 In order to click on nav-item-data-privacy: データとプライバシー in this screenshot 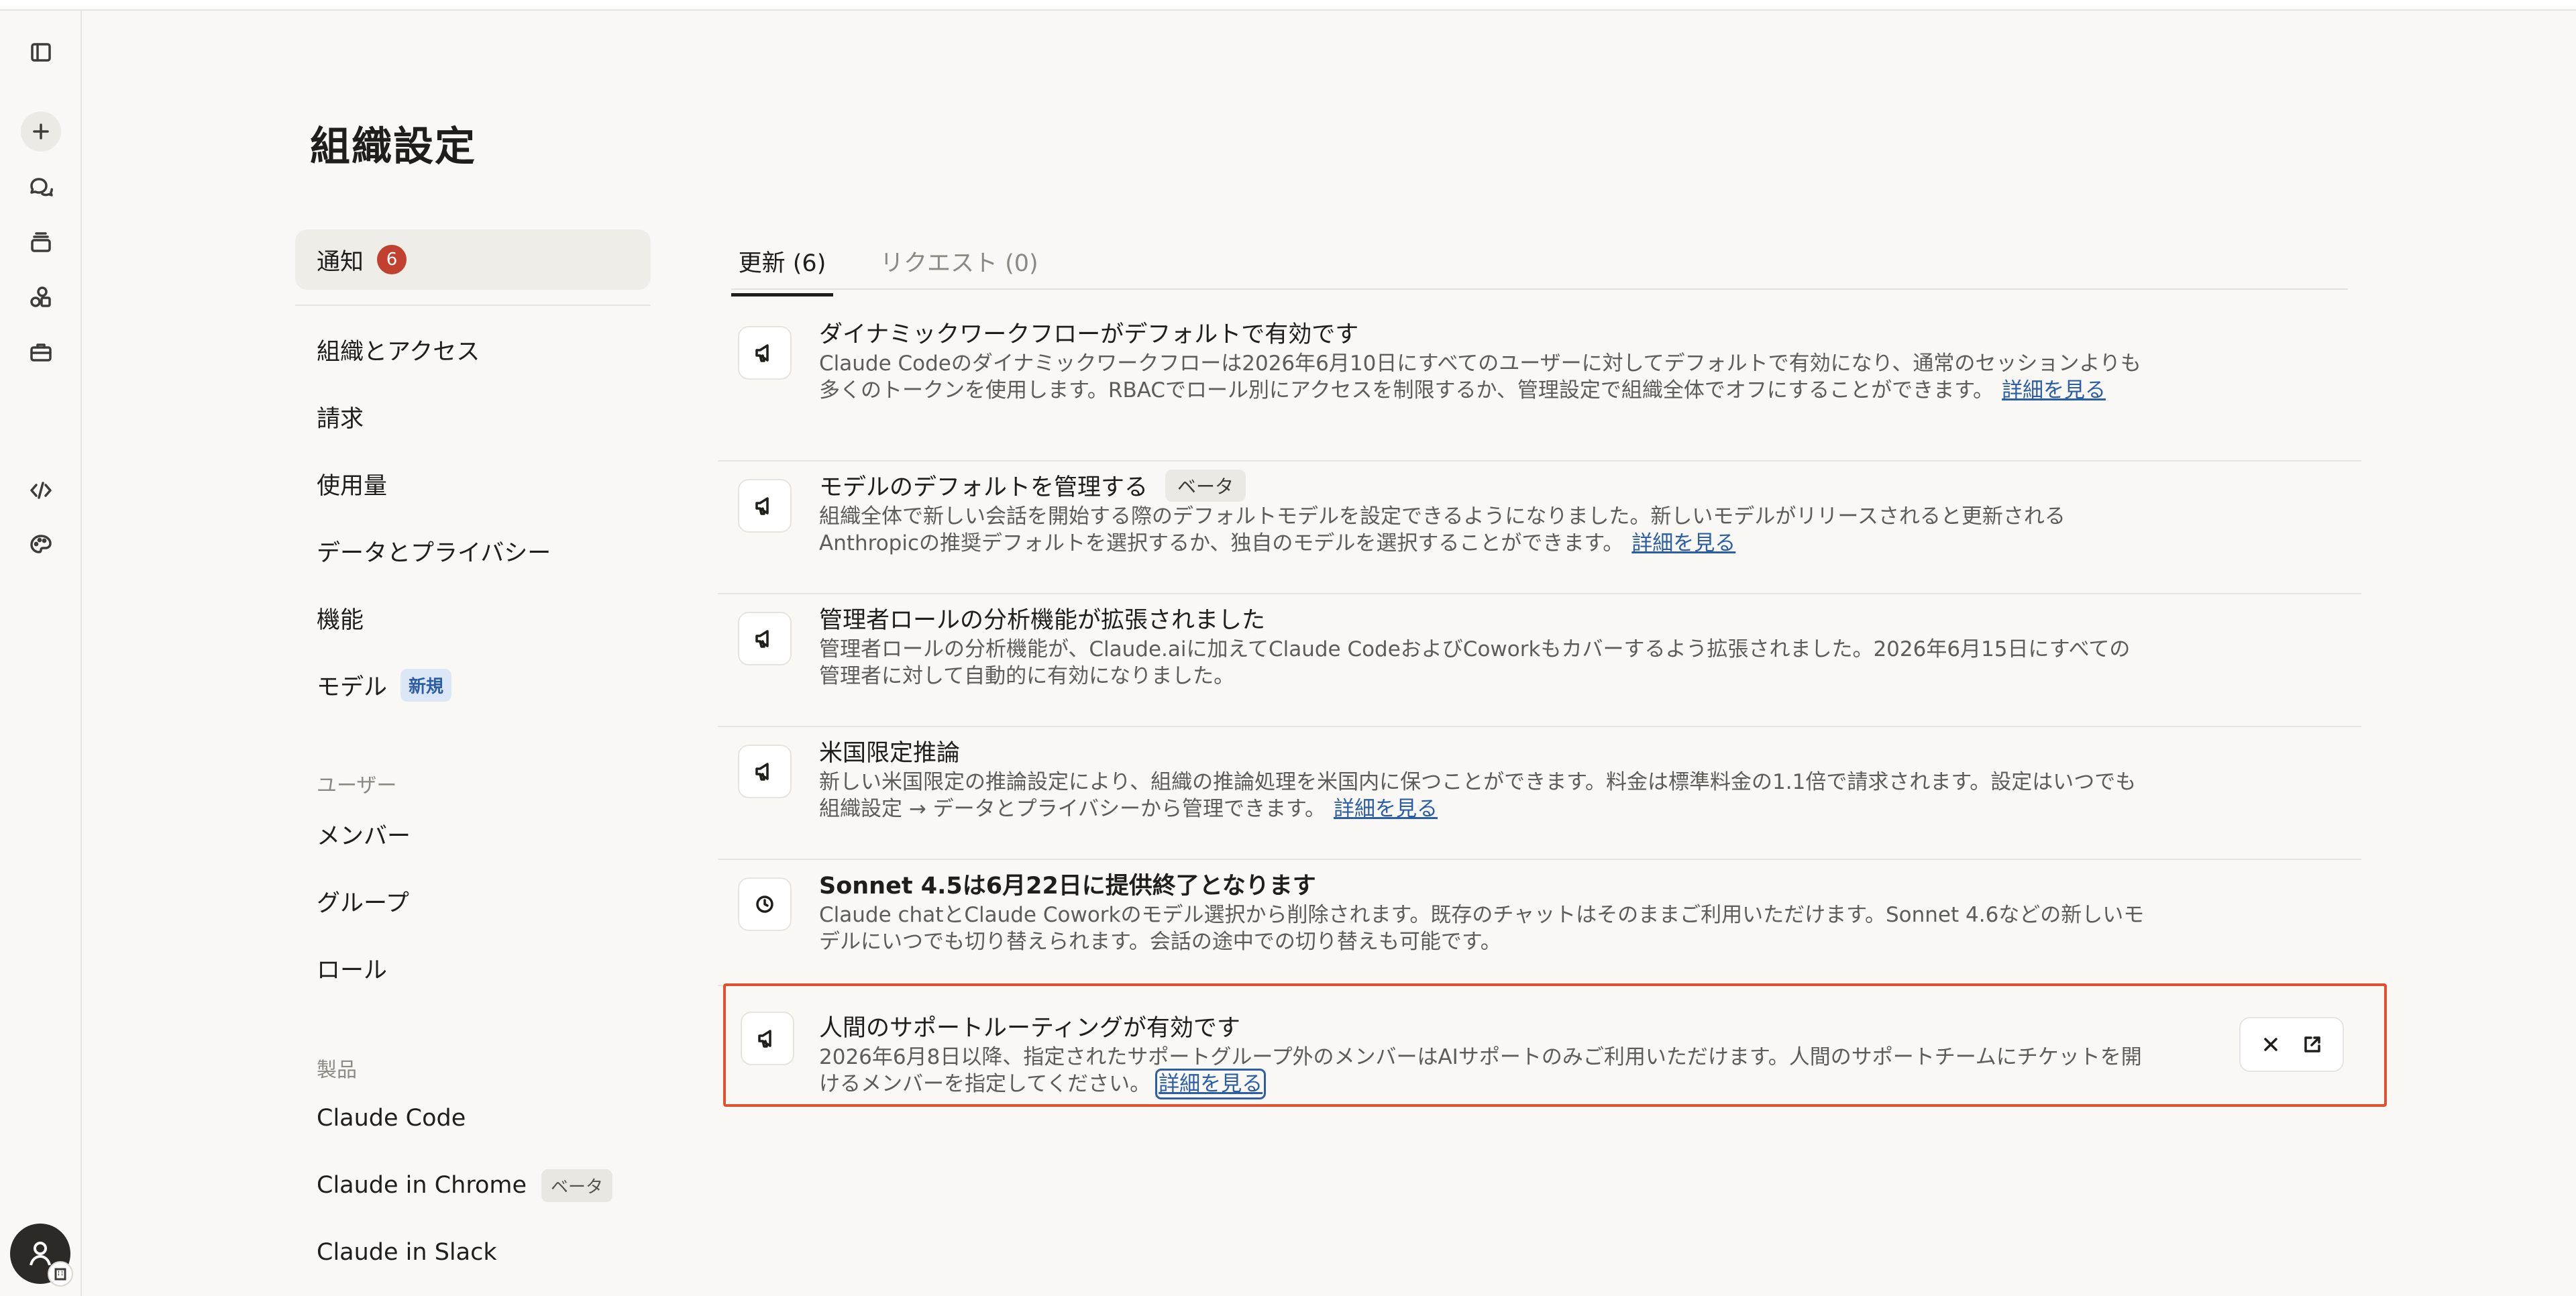, I will do `click(473, 551)`.